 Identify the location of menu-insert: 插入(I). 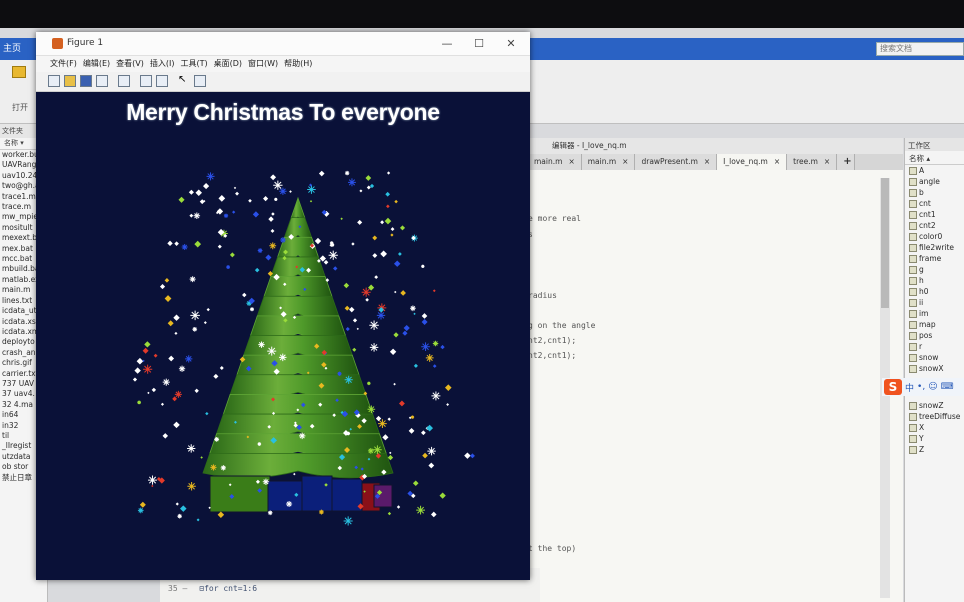
(162, 64).